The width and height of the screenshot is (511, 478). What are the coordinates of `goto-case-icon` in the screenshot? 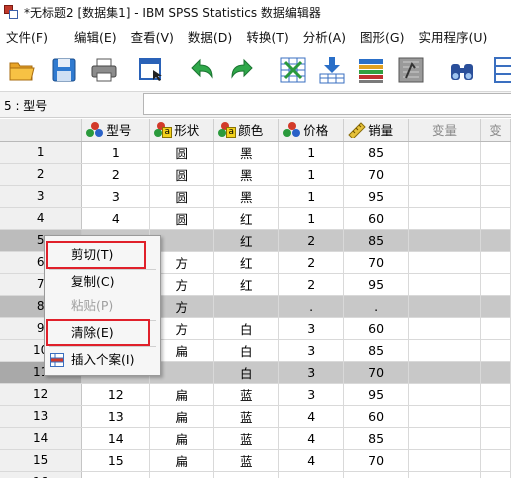 It's located at (293, 70).